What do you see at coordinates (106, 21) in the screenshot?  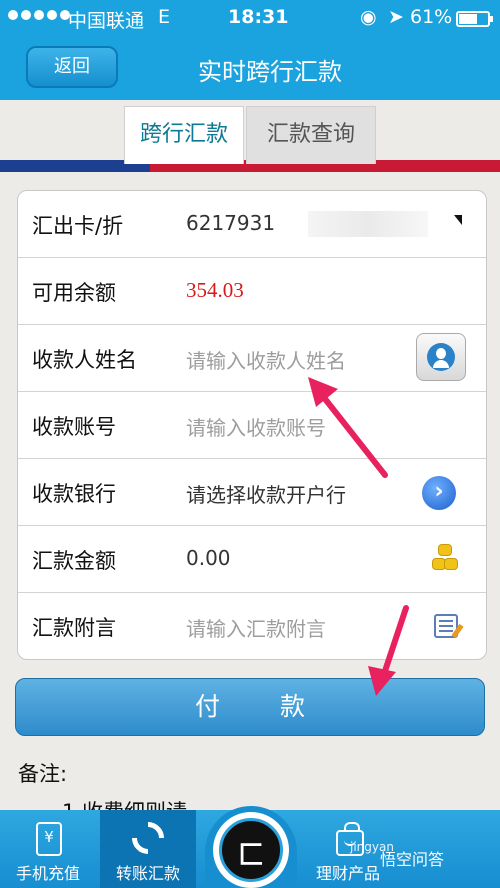 I see `carrier-label: 中国联通` at bounding box center [106, 21].